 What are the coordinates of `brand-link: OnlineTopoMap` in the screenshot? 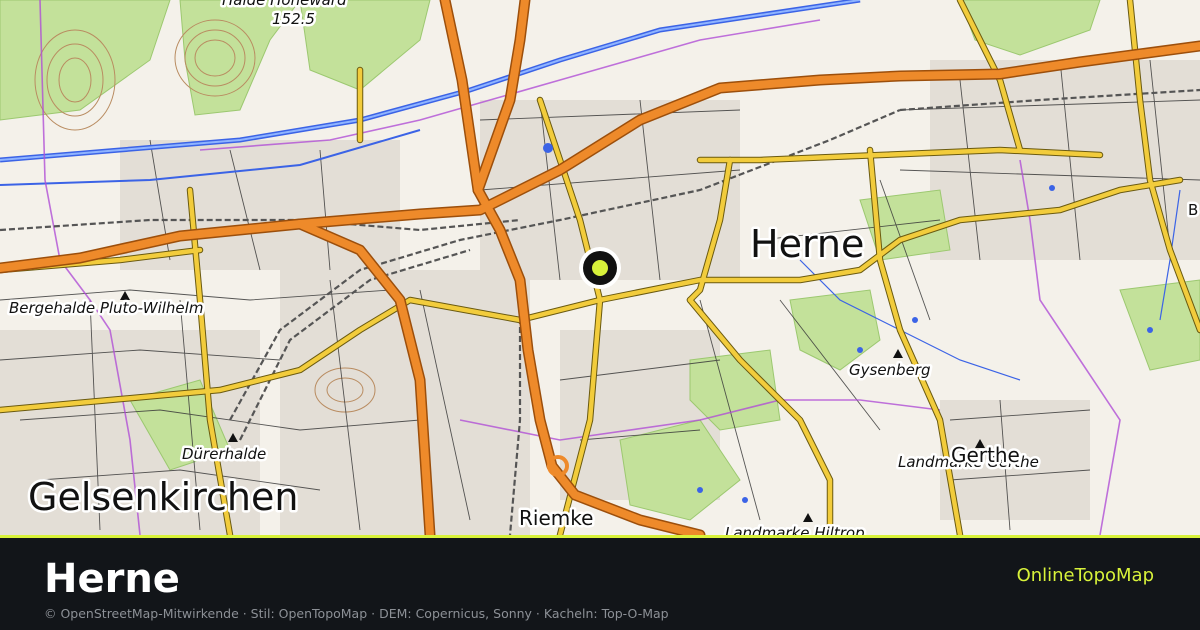 It's located at (1085, 575).